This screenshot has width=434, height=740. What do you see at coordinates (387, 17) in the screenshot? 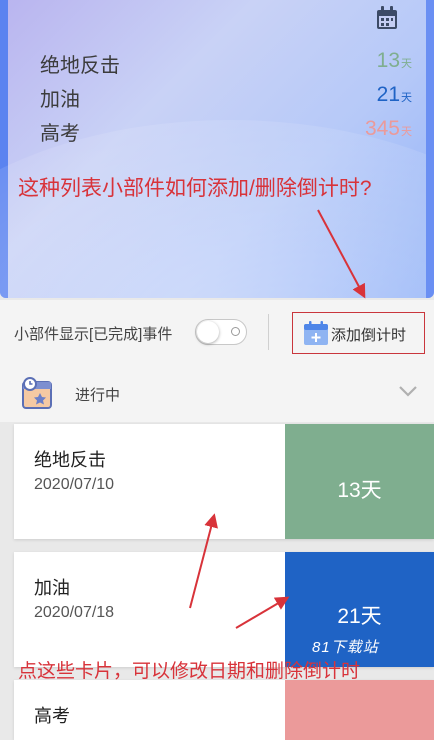
I see `calendar-icon` at bounding box center [387, 17].